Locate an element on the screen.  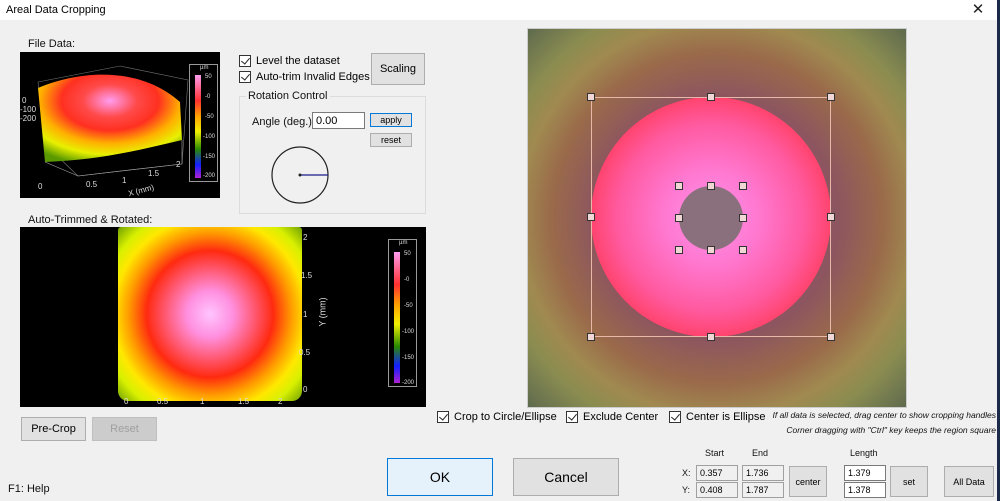
z-tick: 0 is located at coordinates (24, 100).